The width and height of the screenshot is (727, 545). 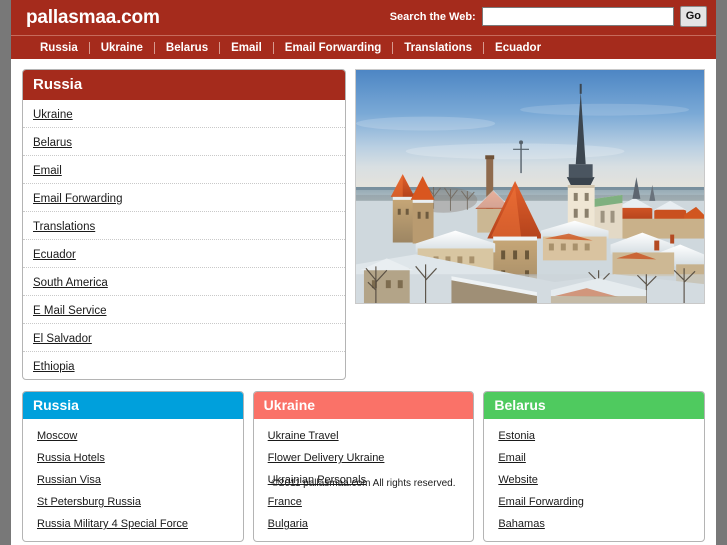 What do you see at coordinates (518, 48) in the screenshot?
I see `nav-item-ecuador: Ecuador` at bounding box center [518, 48].